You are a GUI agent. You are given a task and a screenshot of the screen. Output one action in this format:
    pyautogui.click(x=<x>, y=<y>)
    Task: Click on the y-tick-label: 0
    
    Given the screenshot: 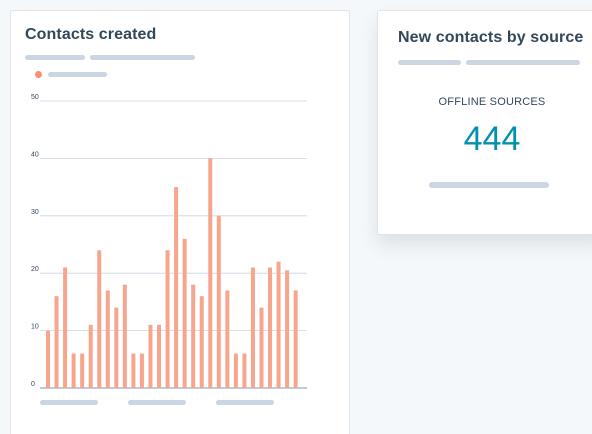 What is the action you would take?
    pyautogui.click(x=33, y=384)
    